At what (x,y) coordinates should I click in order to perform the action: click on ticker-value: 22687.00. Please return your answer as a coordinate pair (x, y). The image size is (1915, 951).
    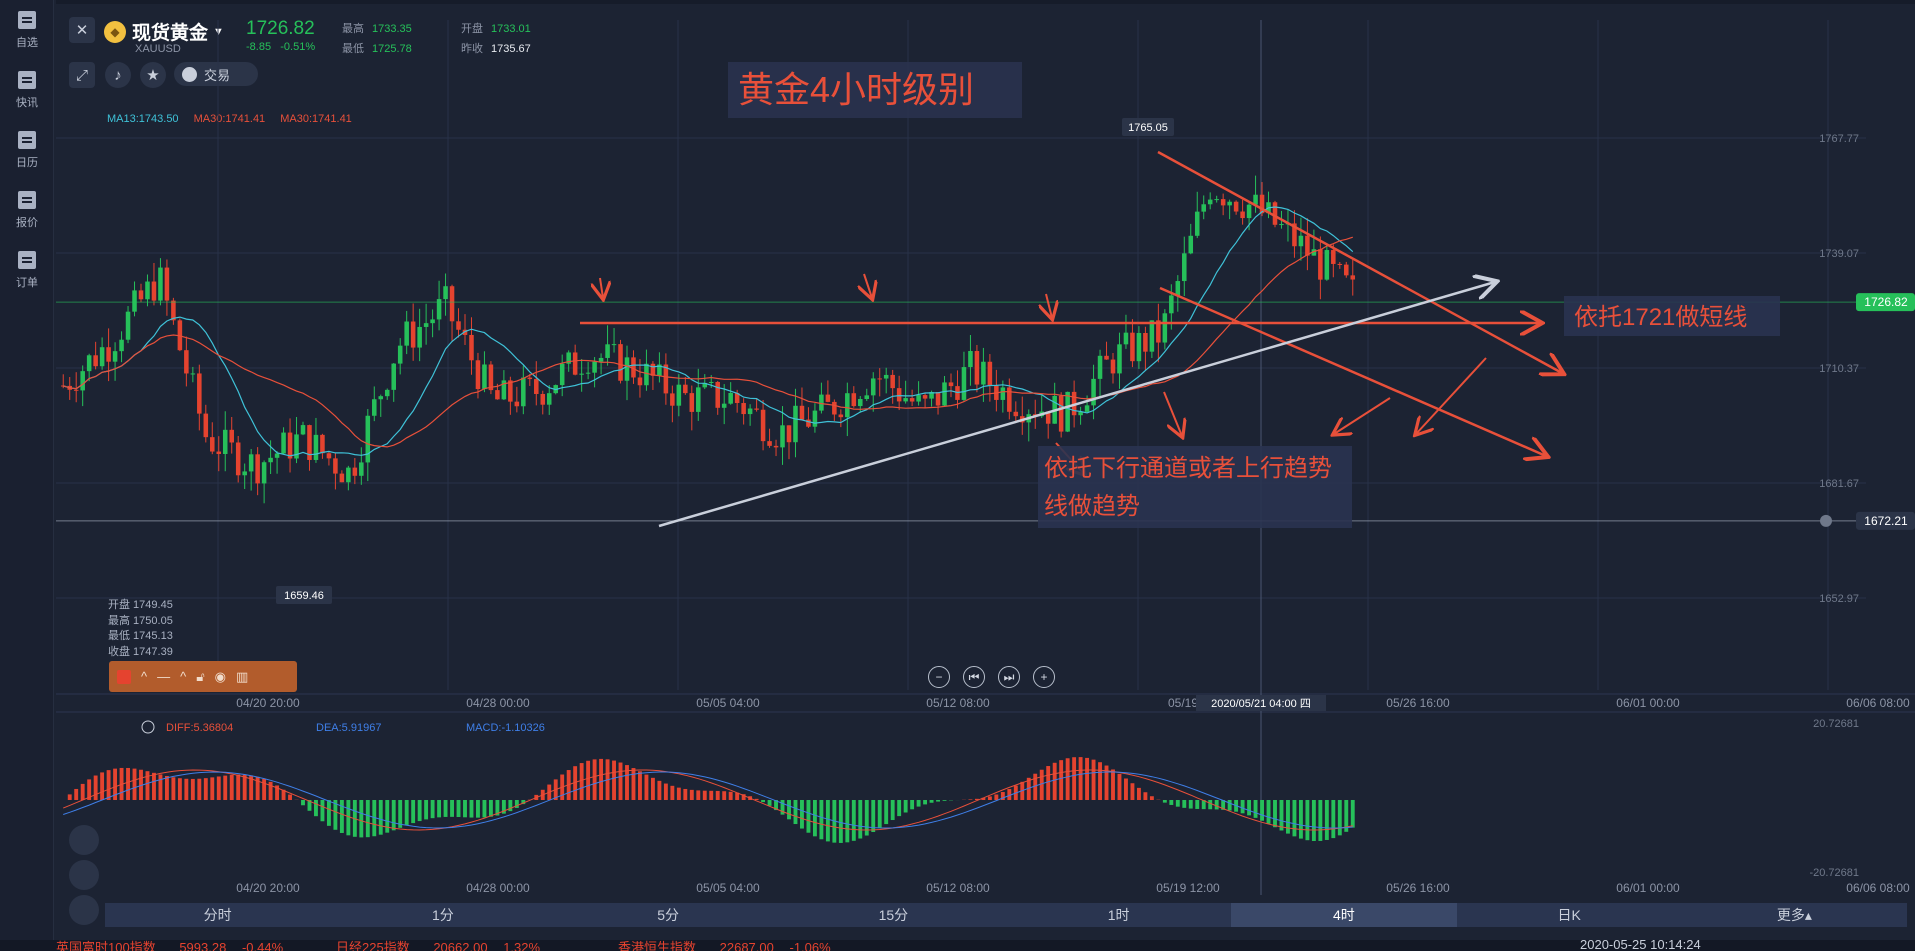
    Looking at the image, I should click on (746, 945).